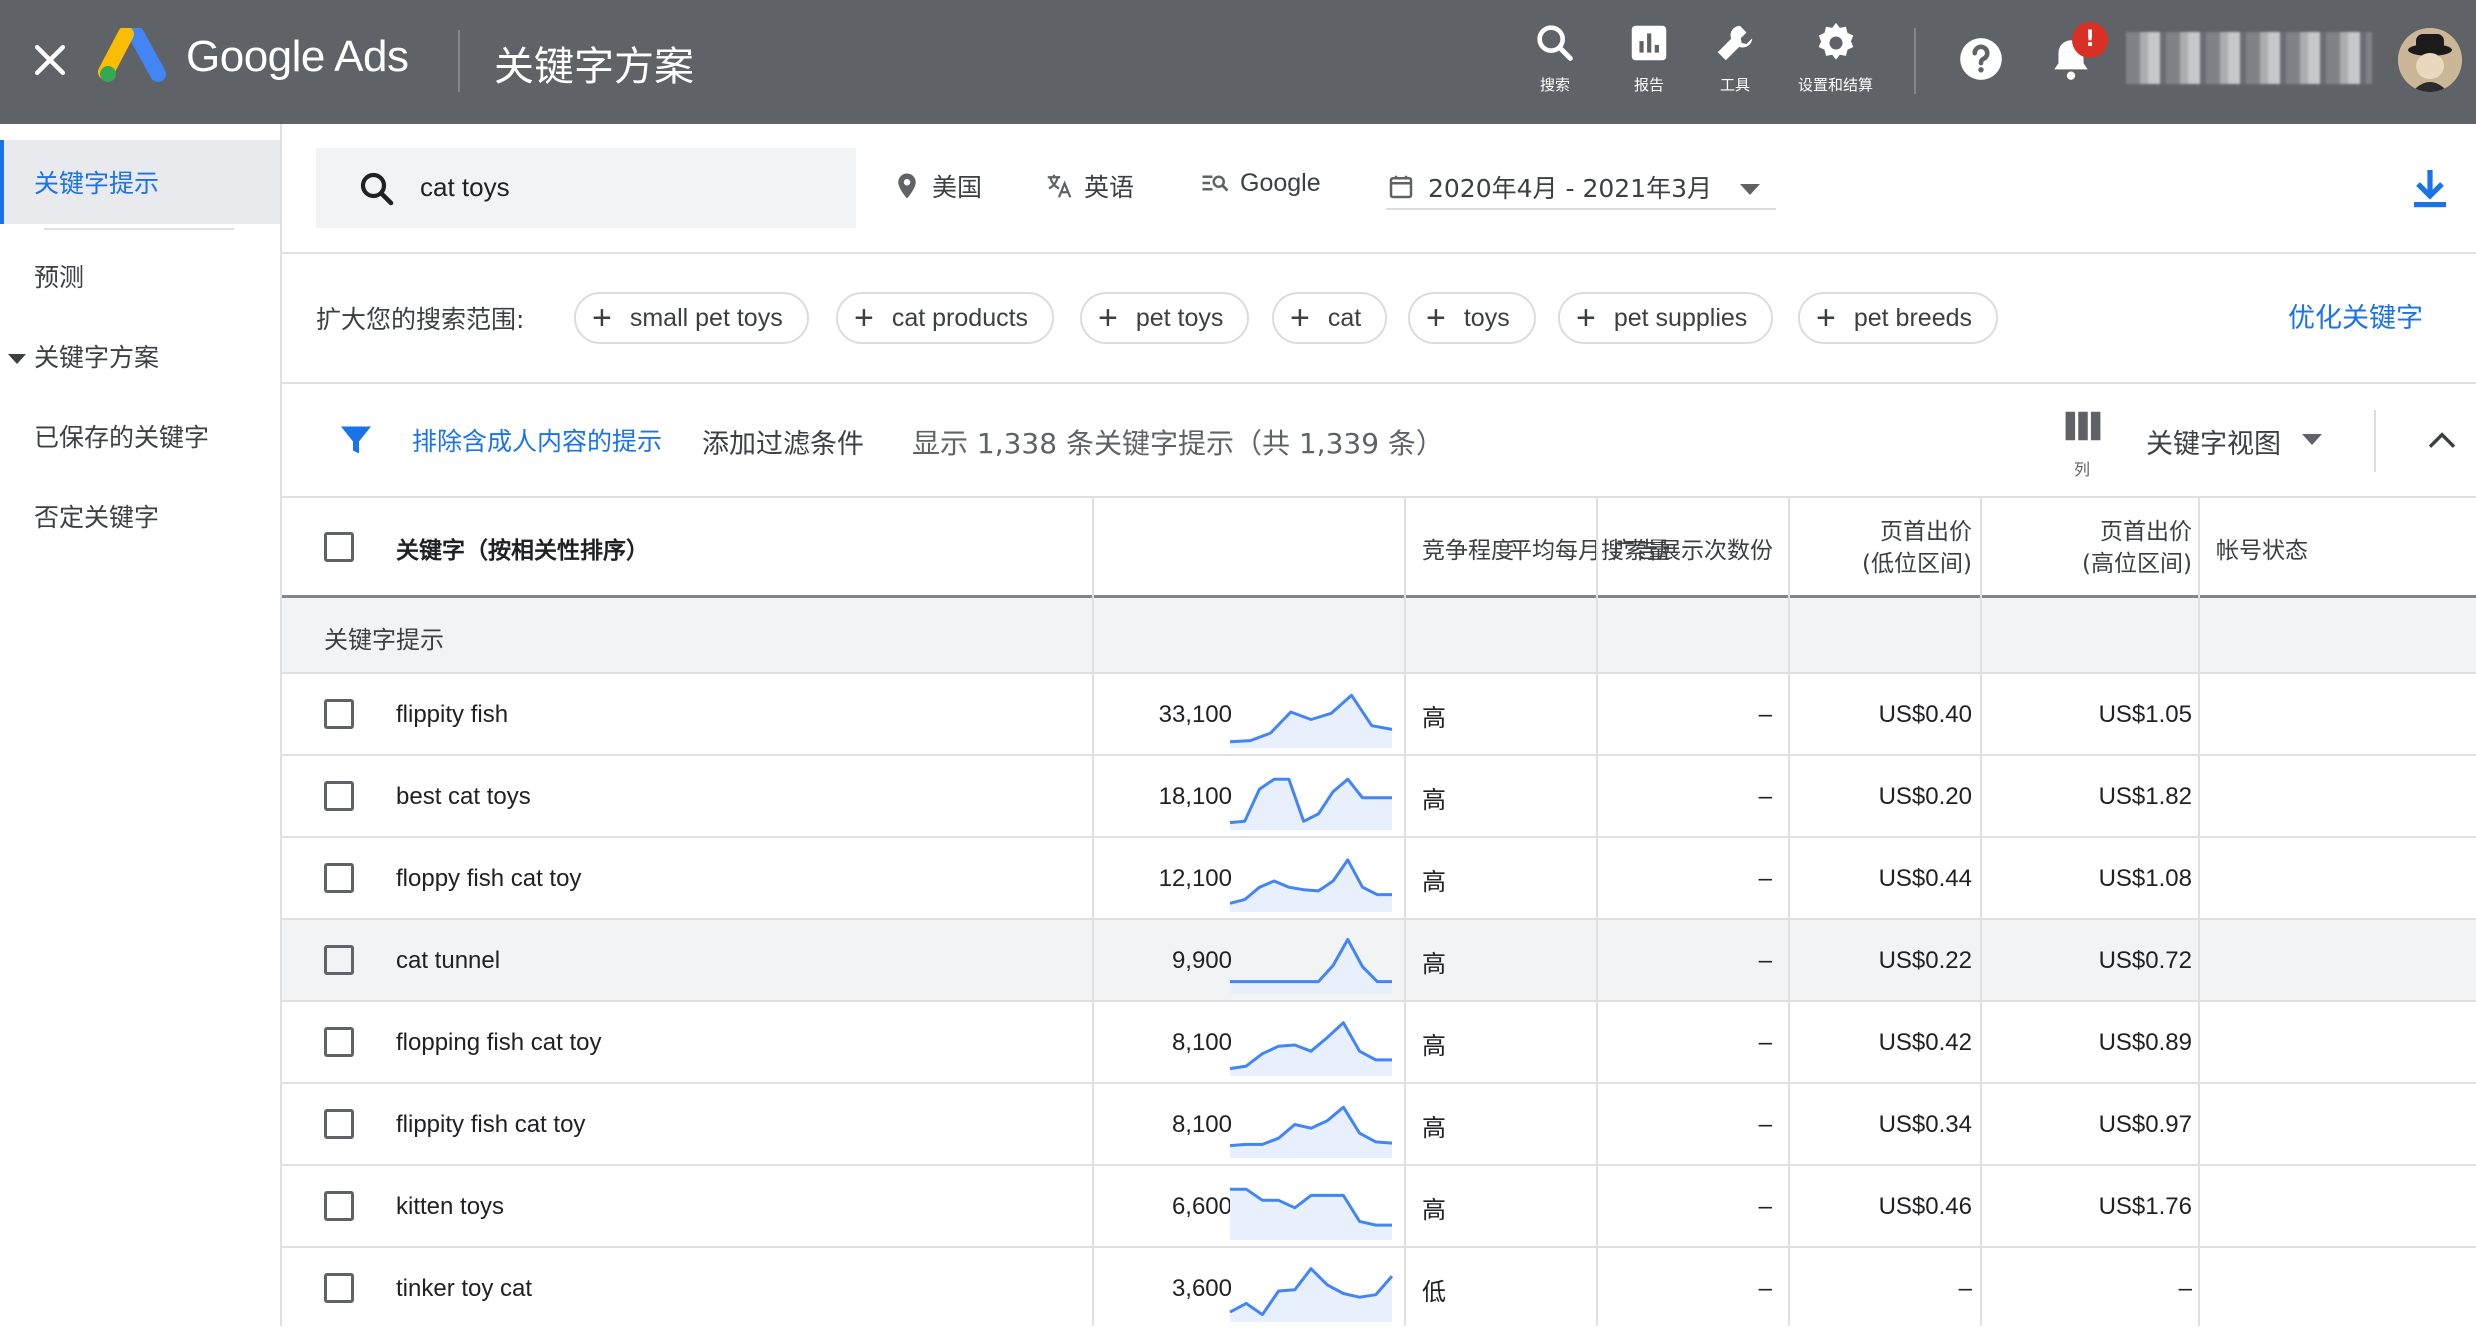 This screenshot has height=1330, width=2476. What do you see at coordinates (1280, 182) in the screenshot?
I see `network-value: Google` at bounding box center [1280, 182].